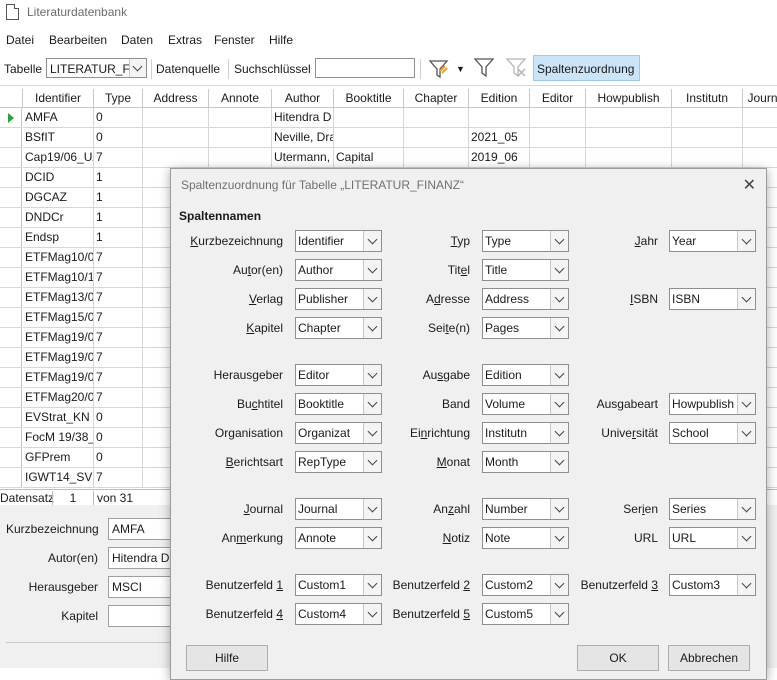 This screenshot has width=777, height=680. Describe the element at coordinates (525, 270) in the screenshot. I see `column-select: Title` at that location.